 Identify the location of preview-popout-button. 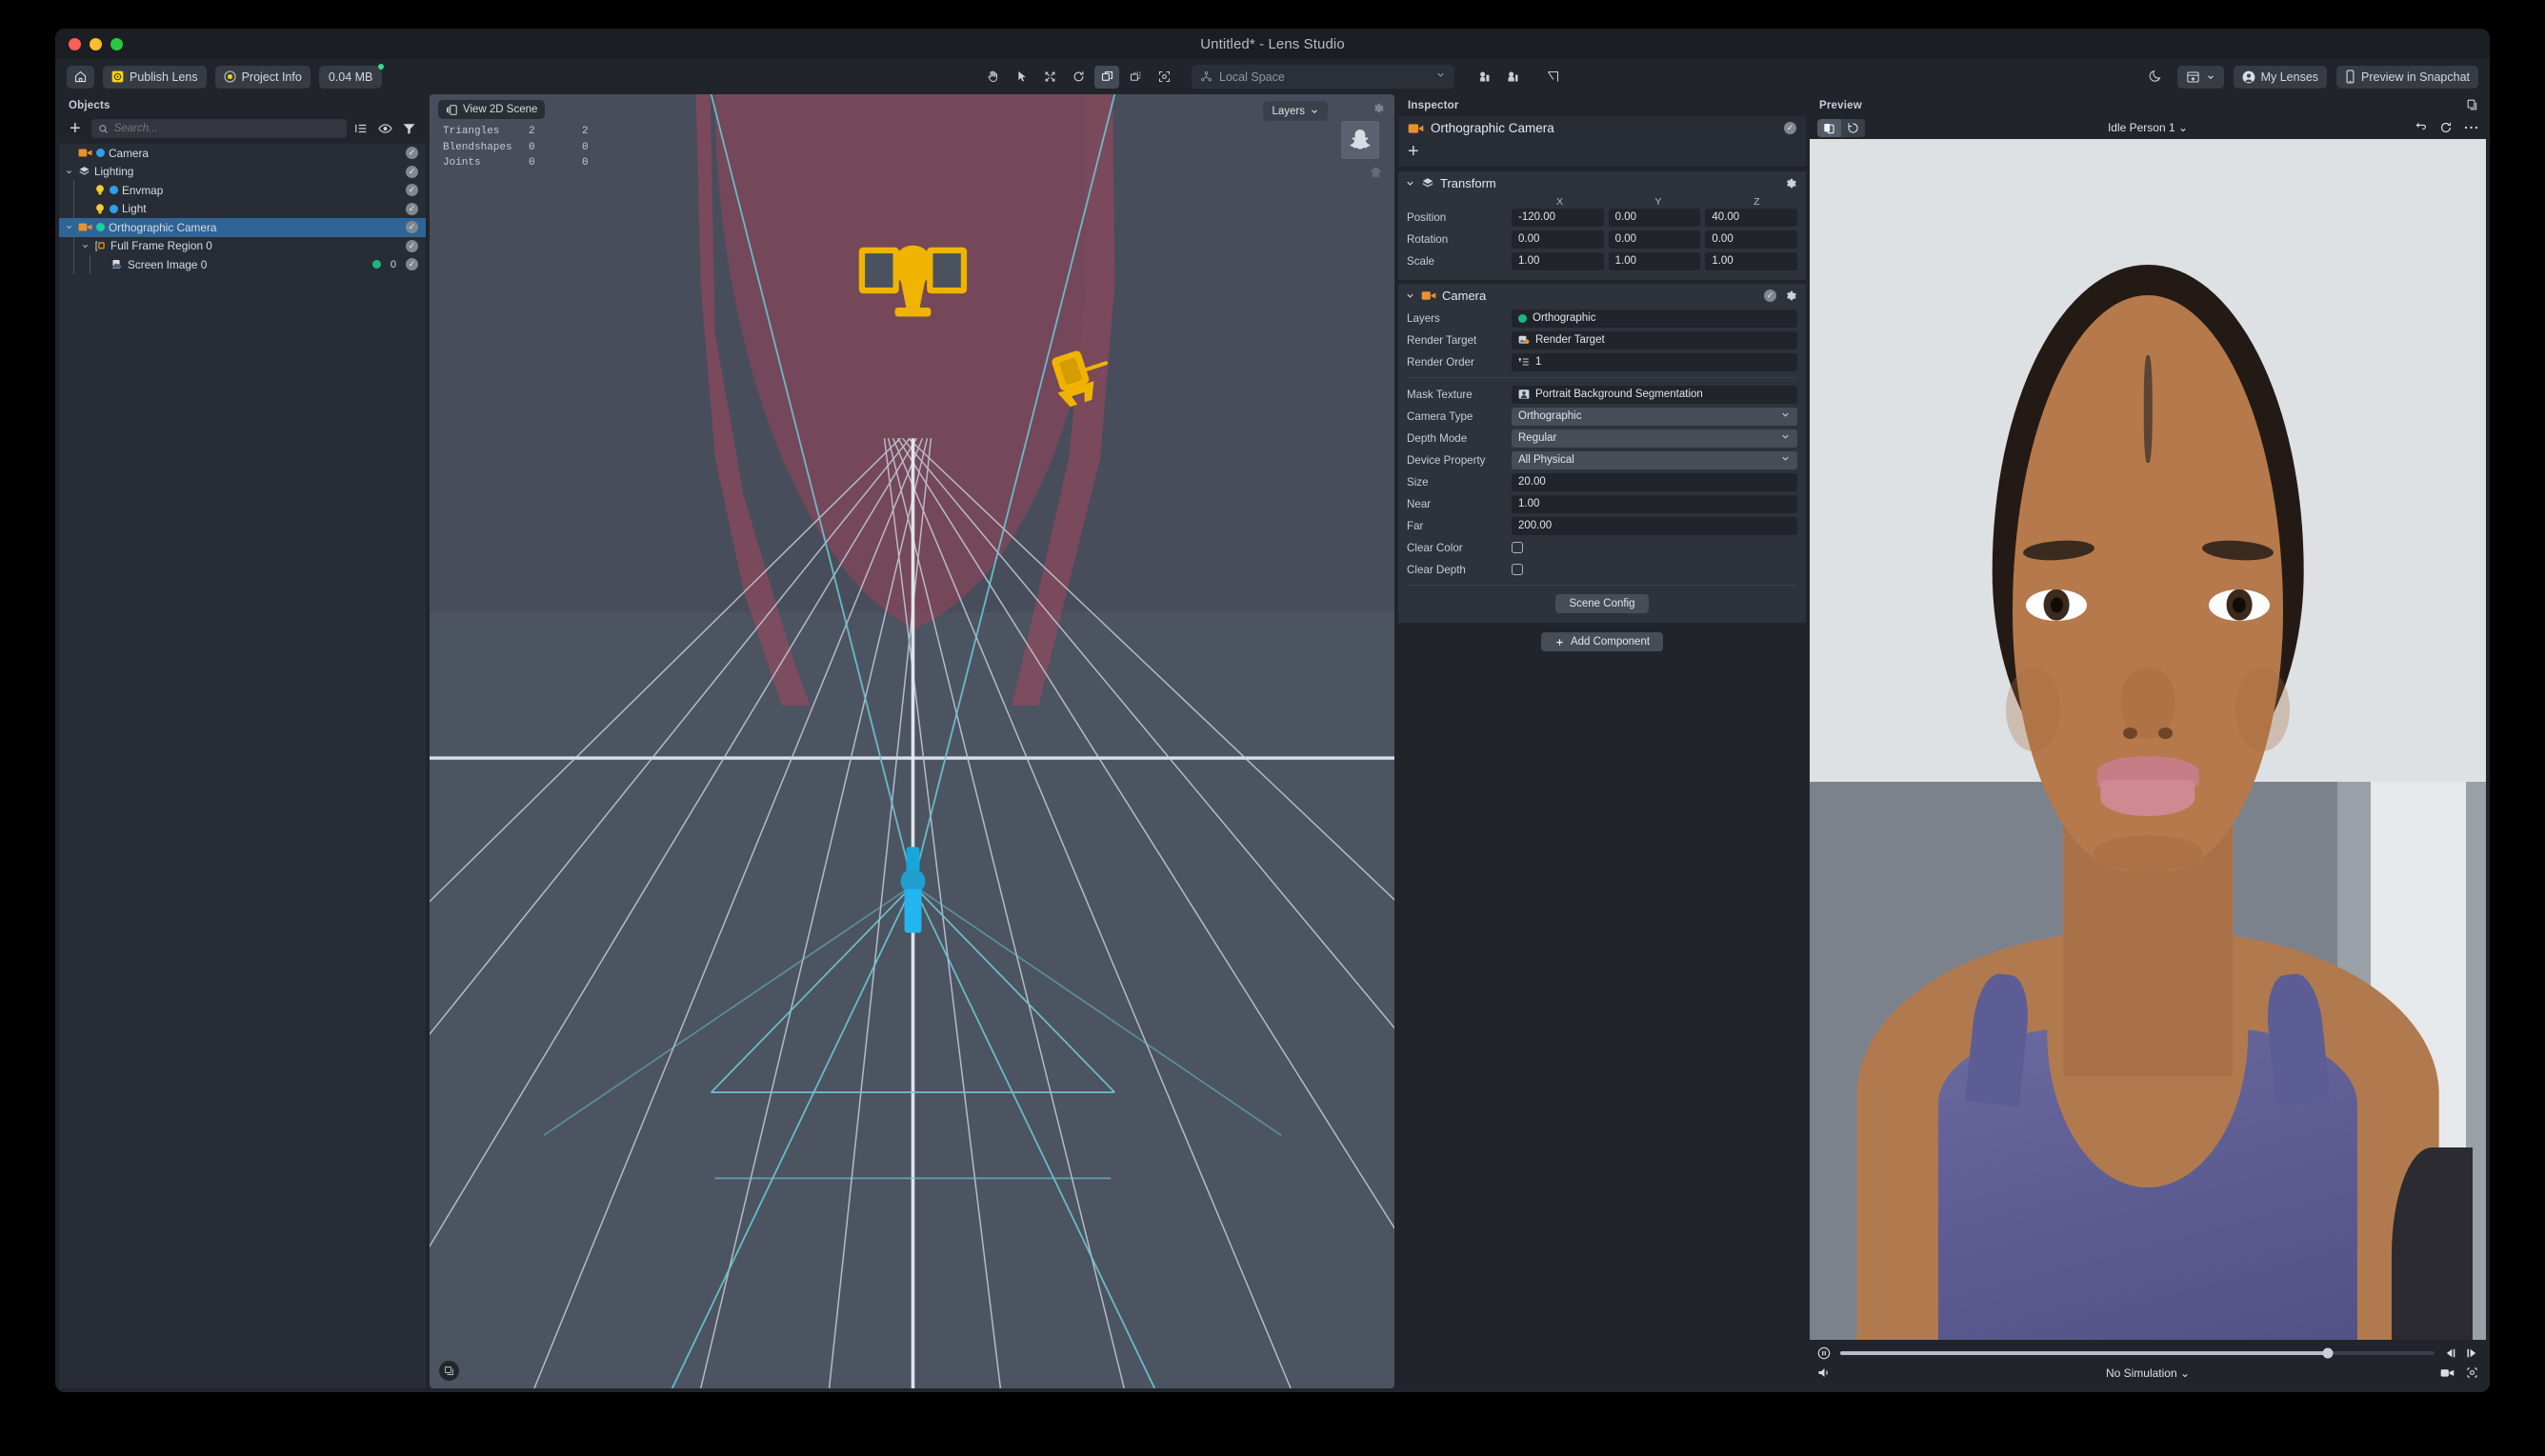
(2476, 102).